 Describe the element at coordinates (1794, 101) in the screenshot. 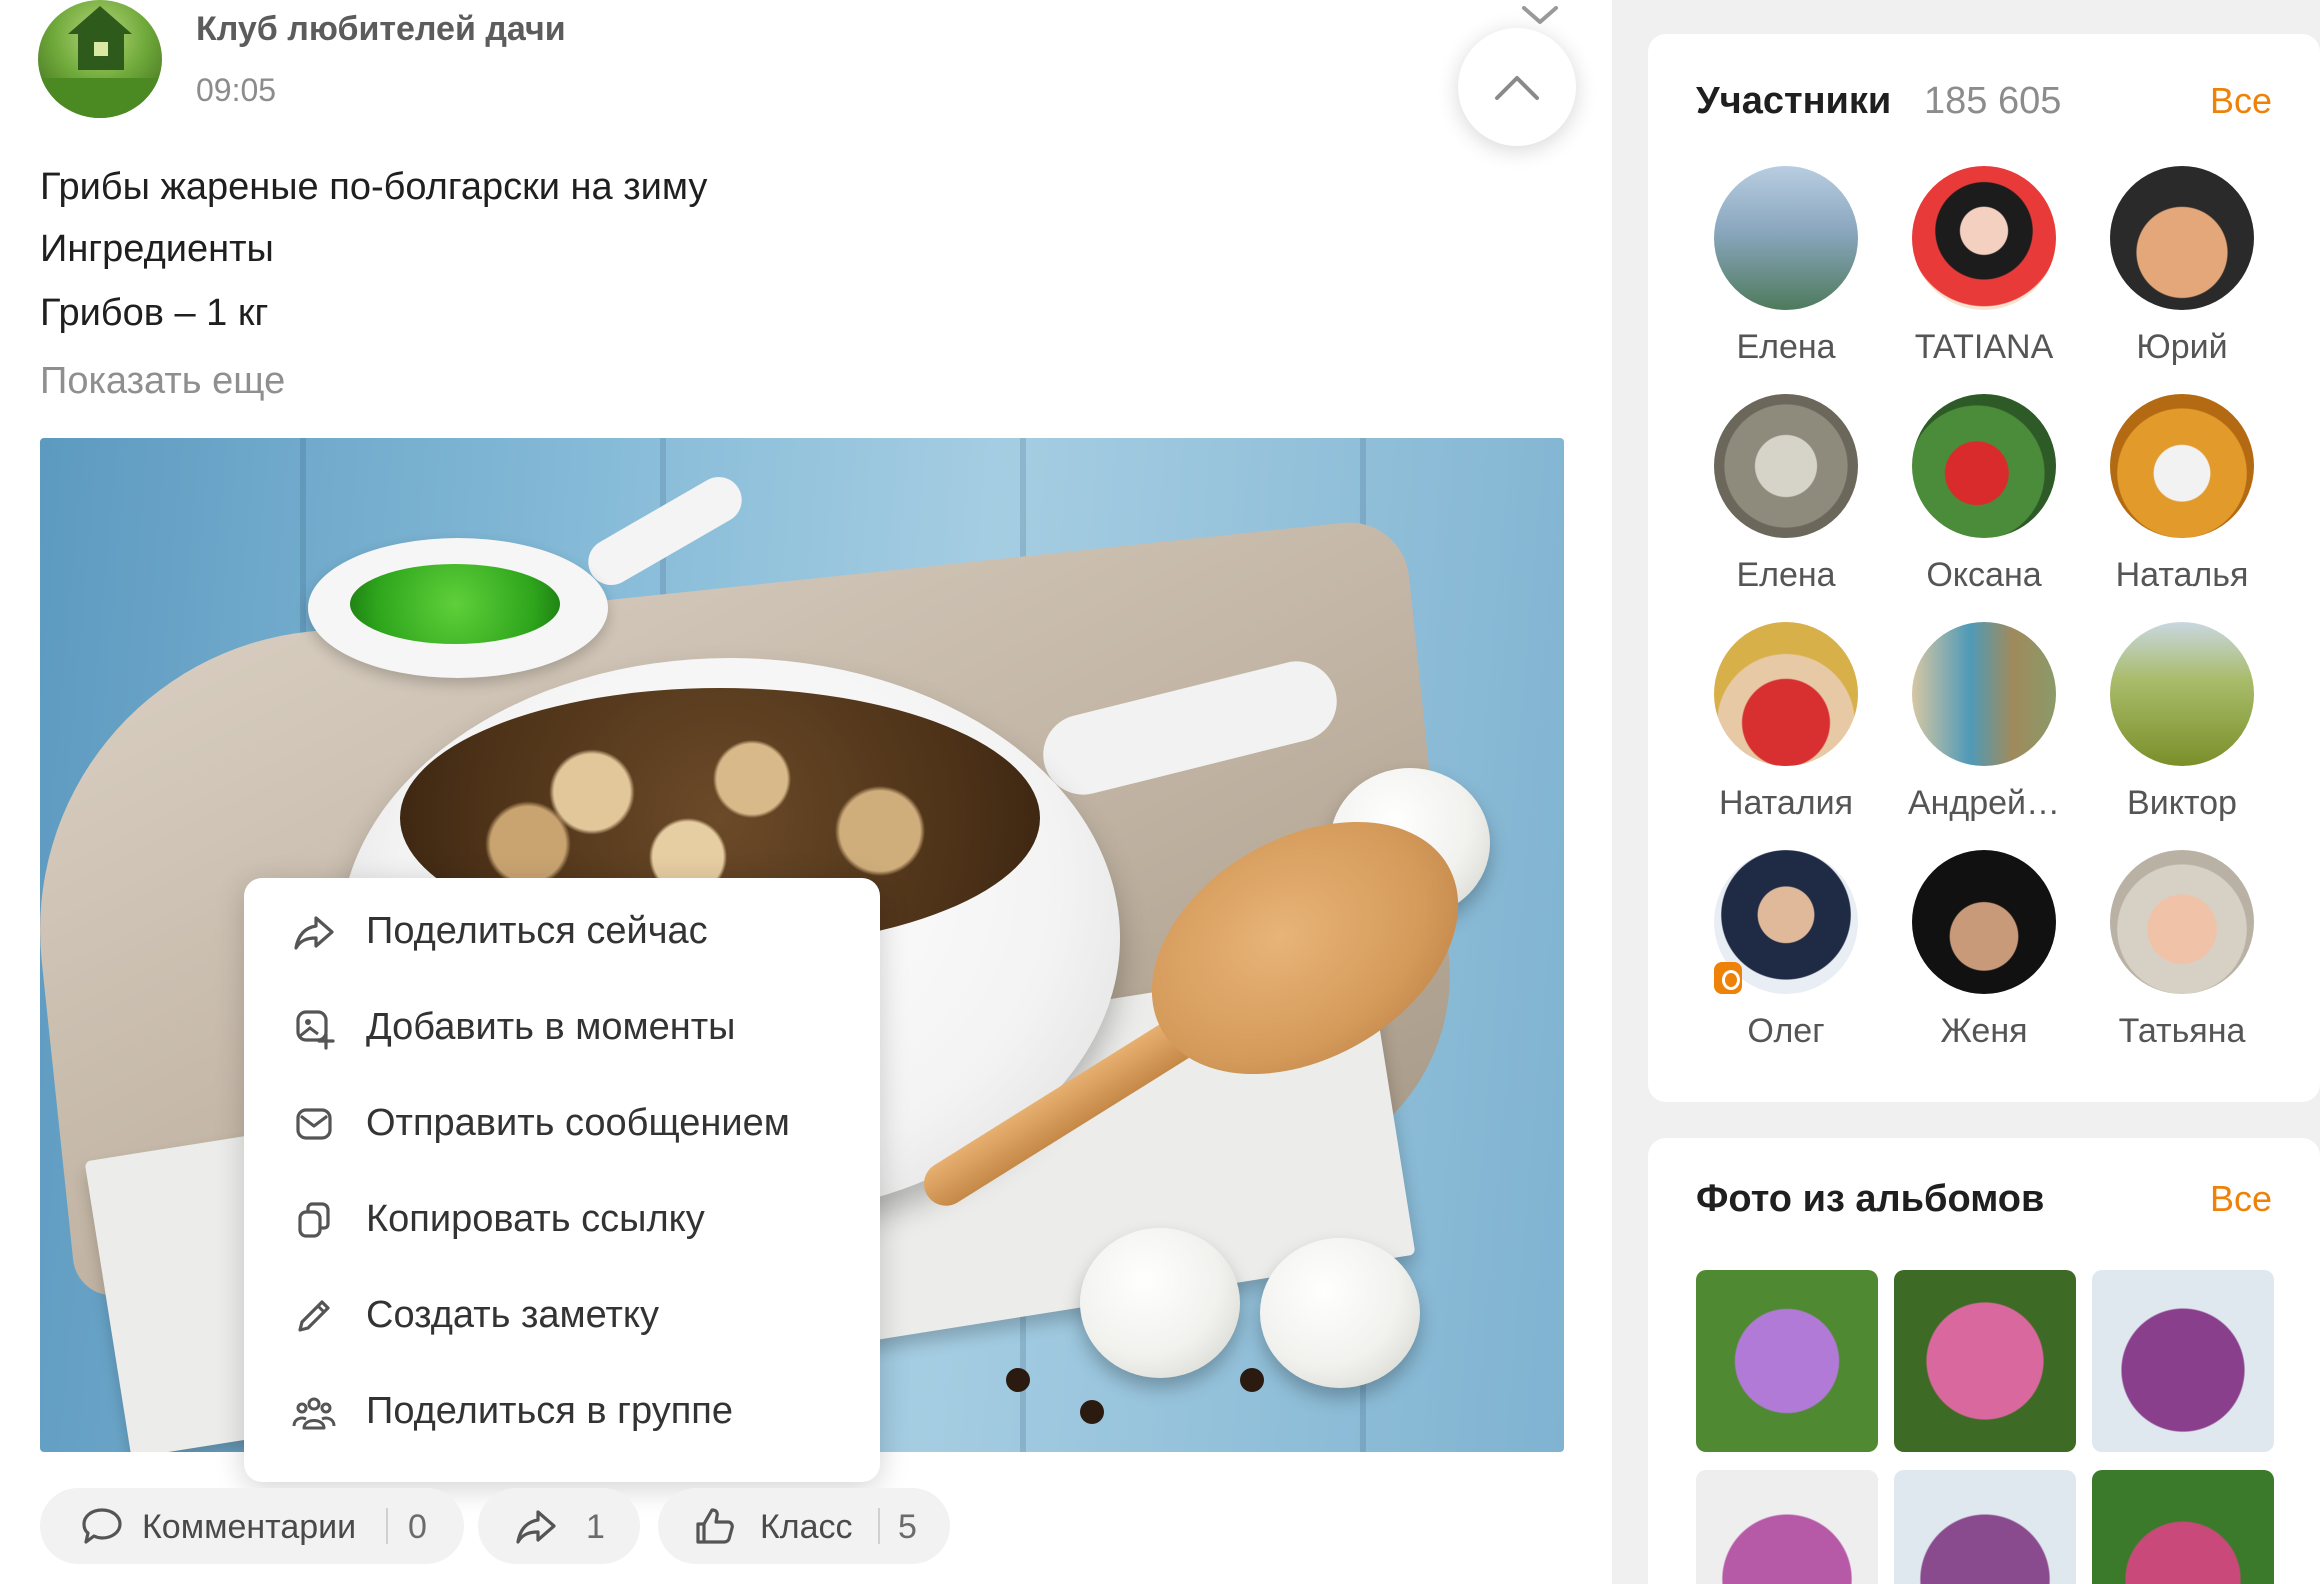

I see `members-title: Участники` at that location.